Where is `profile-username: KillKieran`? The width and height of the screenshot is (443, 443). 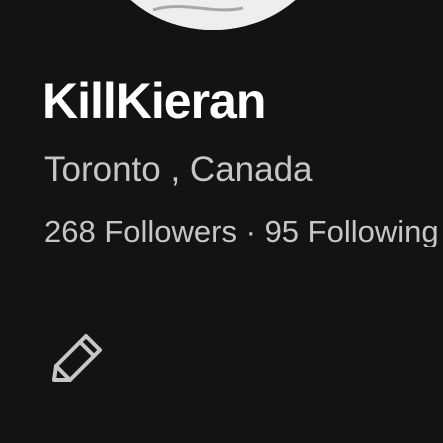
profile-username: KillKieran is located at coordinates (154, 101).